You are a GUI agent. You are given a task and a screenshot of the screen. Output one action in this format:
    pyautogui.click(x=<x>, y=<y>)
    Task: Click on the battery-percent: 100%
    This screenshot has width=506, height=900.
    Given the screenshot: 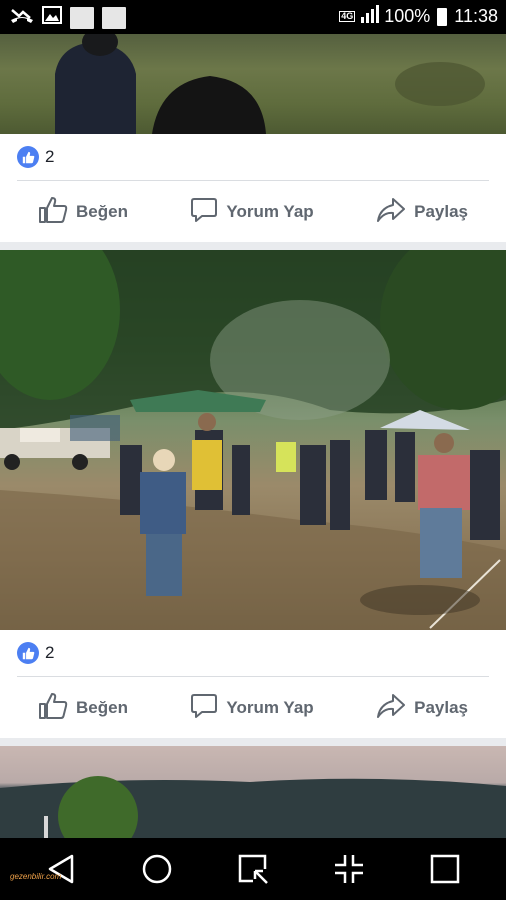 What is the action you would take?
    pyautogui.click(x=407, y=16)
    